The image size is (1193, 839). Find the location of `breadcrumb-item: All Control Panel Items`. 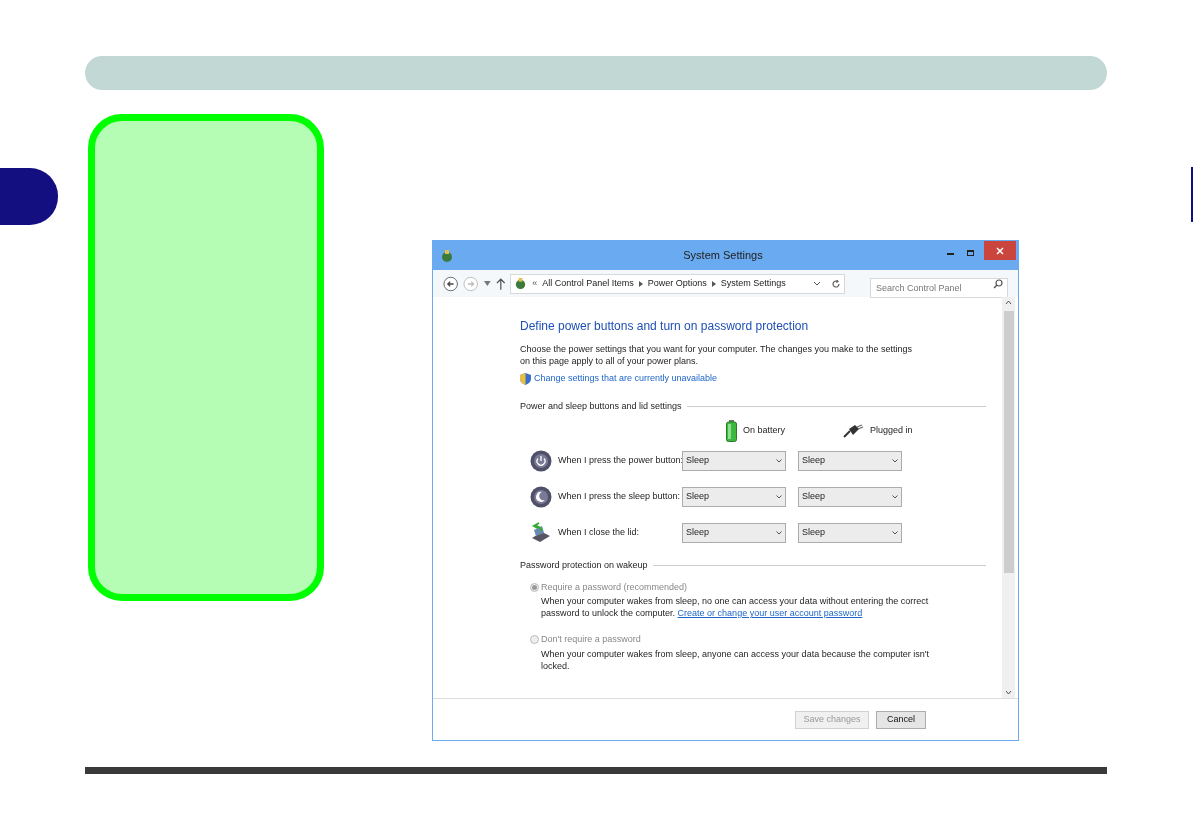

breadcrumb-item: All Control Panel Items is located at coordinates (588, 283).